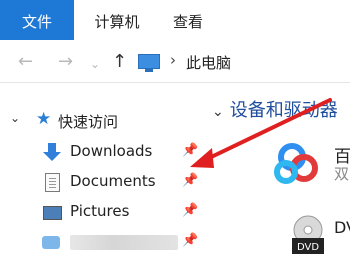  I want to click on device-name: DV, so click(342, 227).